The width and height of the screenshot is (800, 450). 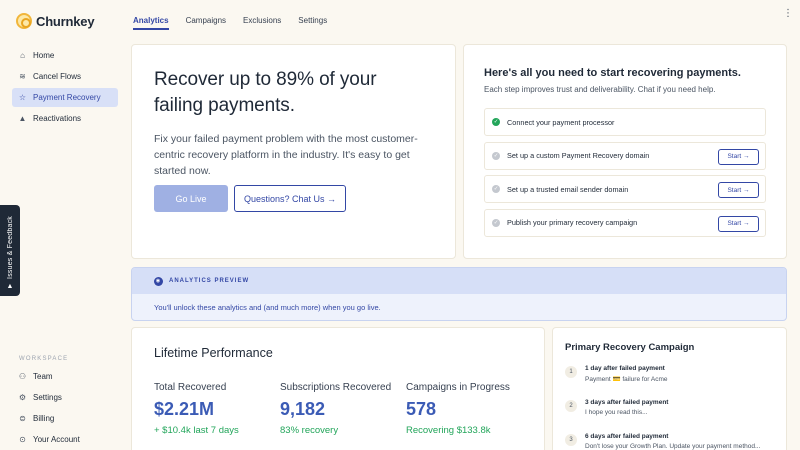 I want to click on home-icon: ⌂, so click(x=22, y=55).